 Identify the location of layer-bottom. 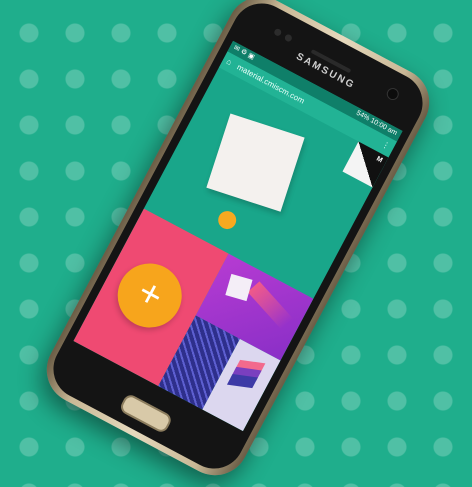
(242, 381).